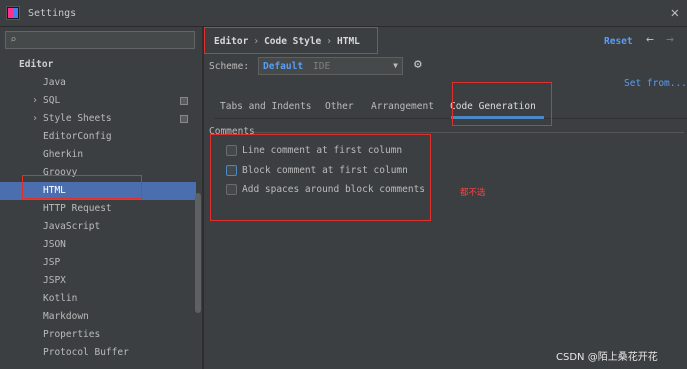  I want to click on sidebar-item-label: JSPX, so click(54, 280).